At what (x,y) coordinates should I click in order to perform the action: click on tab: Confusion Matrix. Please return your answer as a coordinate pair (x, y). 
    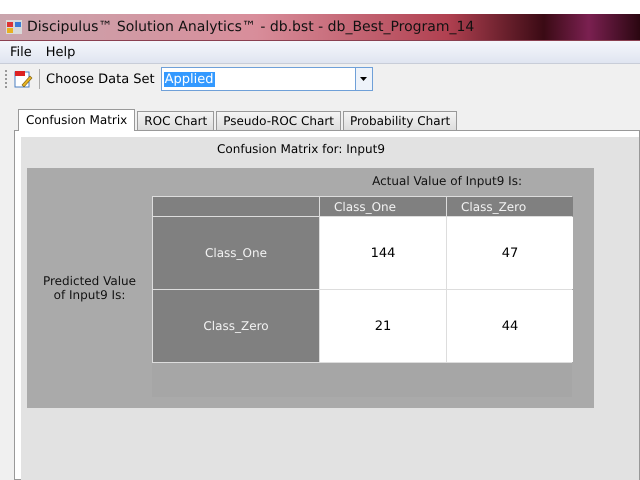
    Looking at the image, I should click on (77, 120).